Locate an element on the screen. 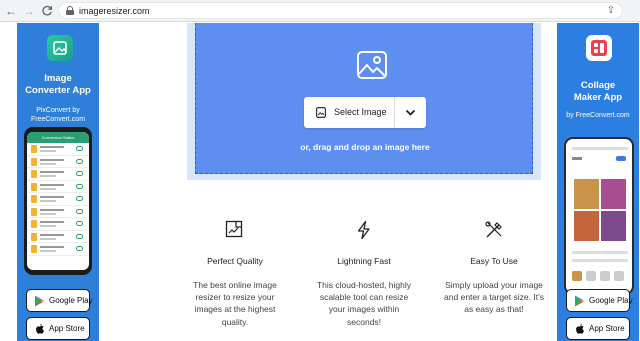 The width and height of the screenshot is (640, 341). feature-title: Easy To Use is located at coordinates (494, 261).